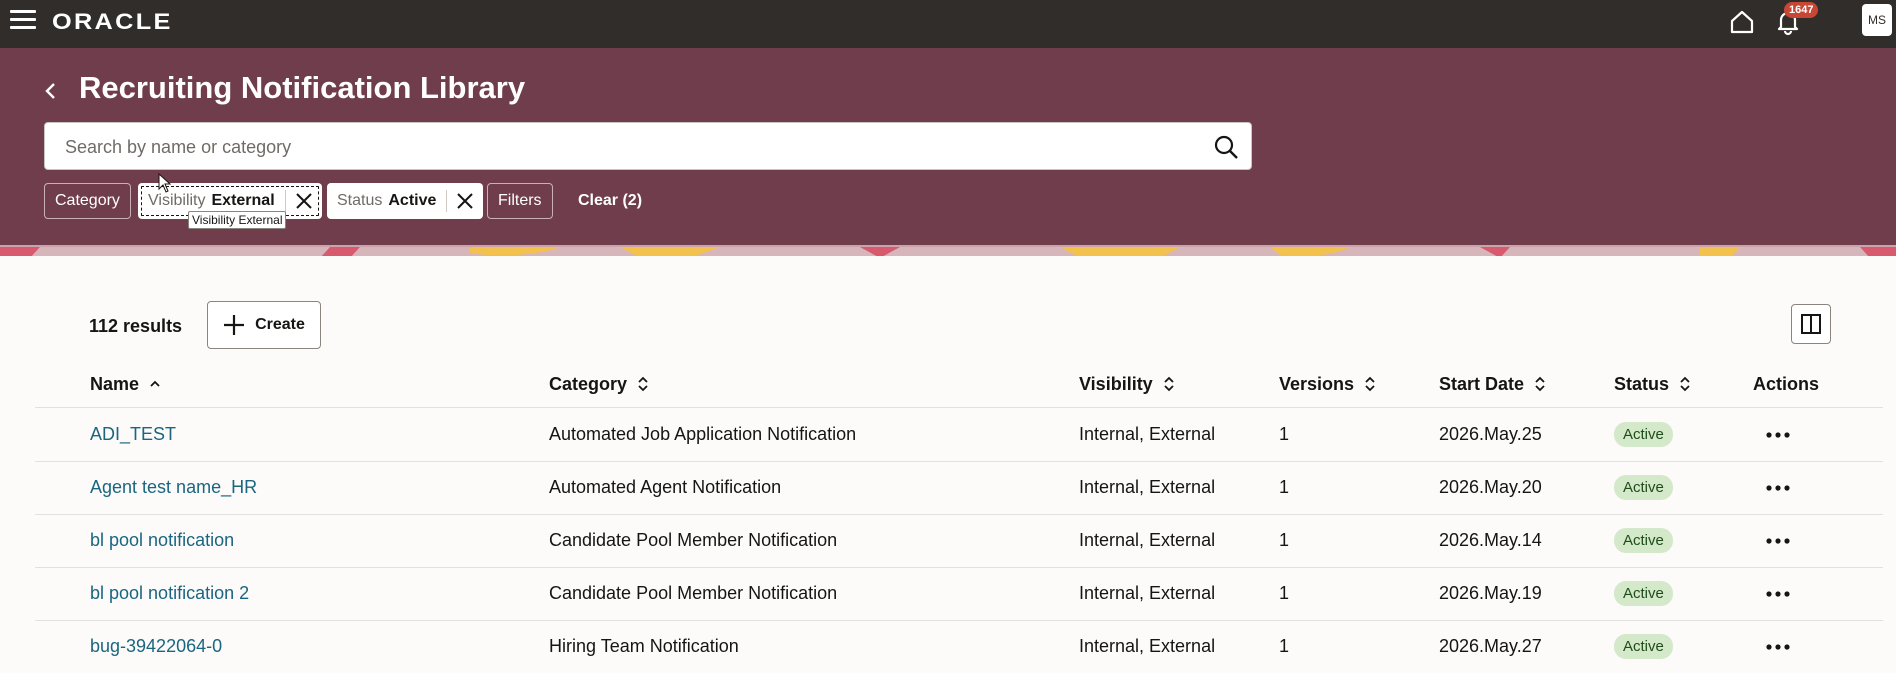  Describe the element at coordinates (644, 646) in the screenshot. I see `category-cell: Hiring Team Notification` at that location.